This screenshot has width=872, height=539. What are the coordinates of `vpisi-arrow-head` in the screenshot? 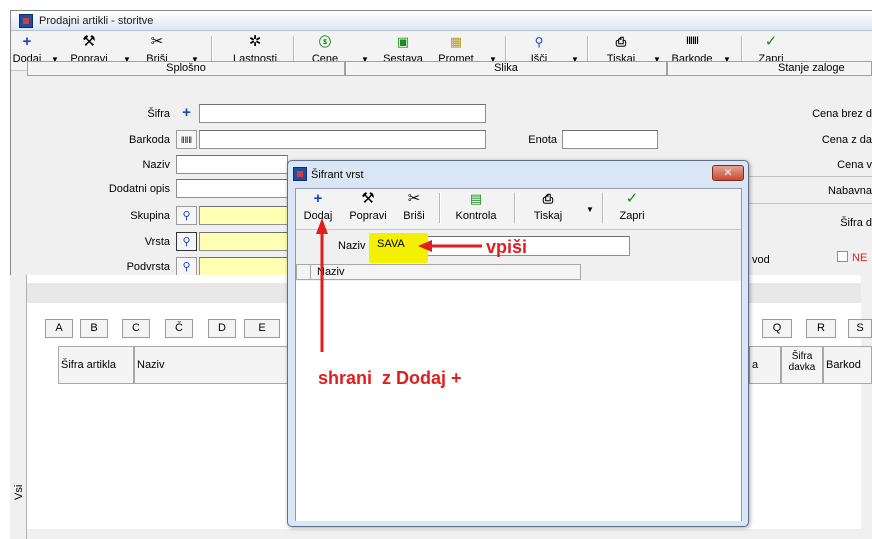 It's located at (425, 246).